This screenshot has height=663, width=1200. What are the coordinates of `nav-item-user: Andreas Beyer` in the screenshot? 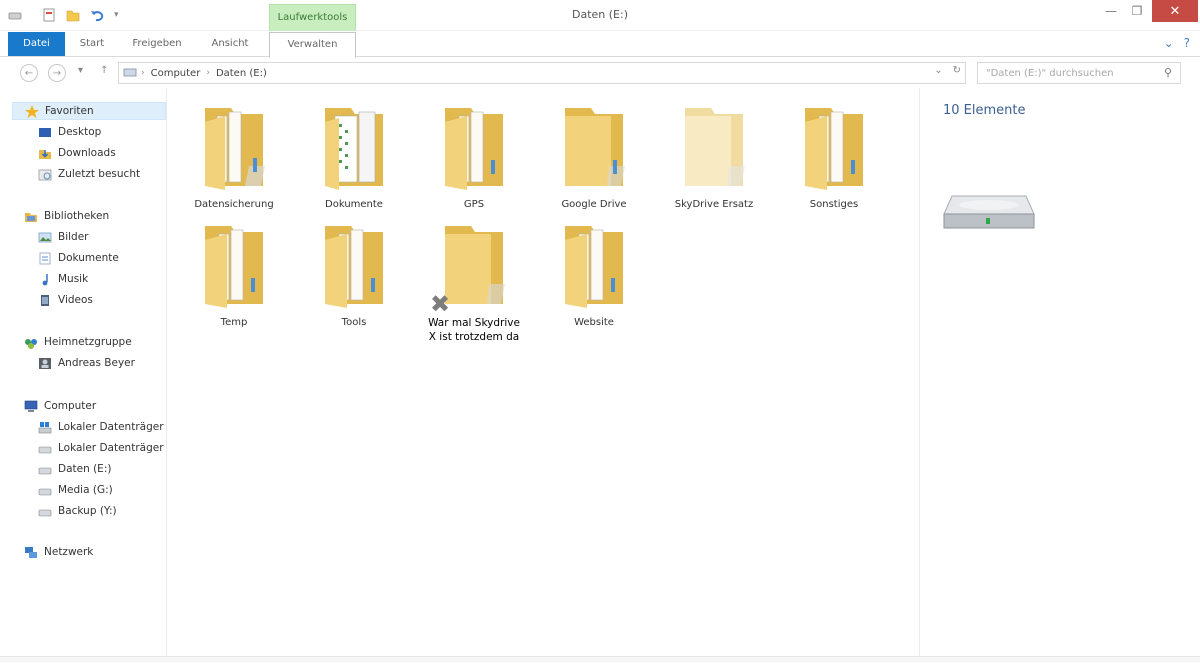 It's located at (86, 363).